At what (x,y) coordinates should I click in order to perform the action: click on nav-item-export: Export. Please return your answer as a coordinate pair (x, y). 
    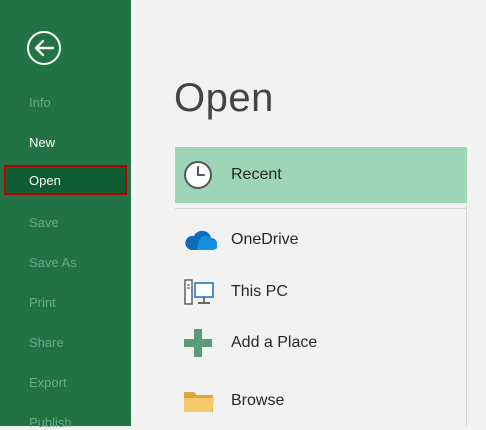
    Looking at the image, I should click on (48, 382).